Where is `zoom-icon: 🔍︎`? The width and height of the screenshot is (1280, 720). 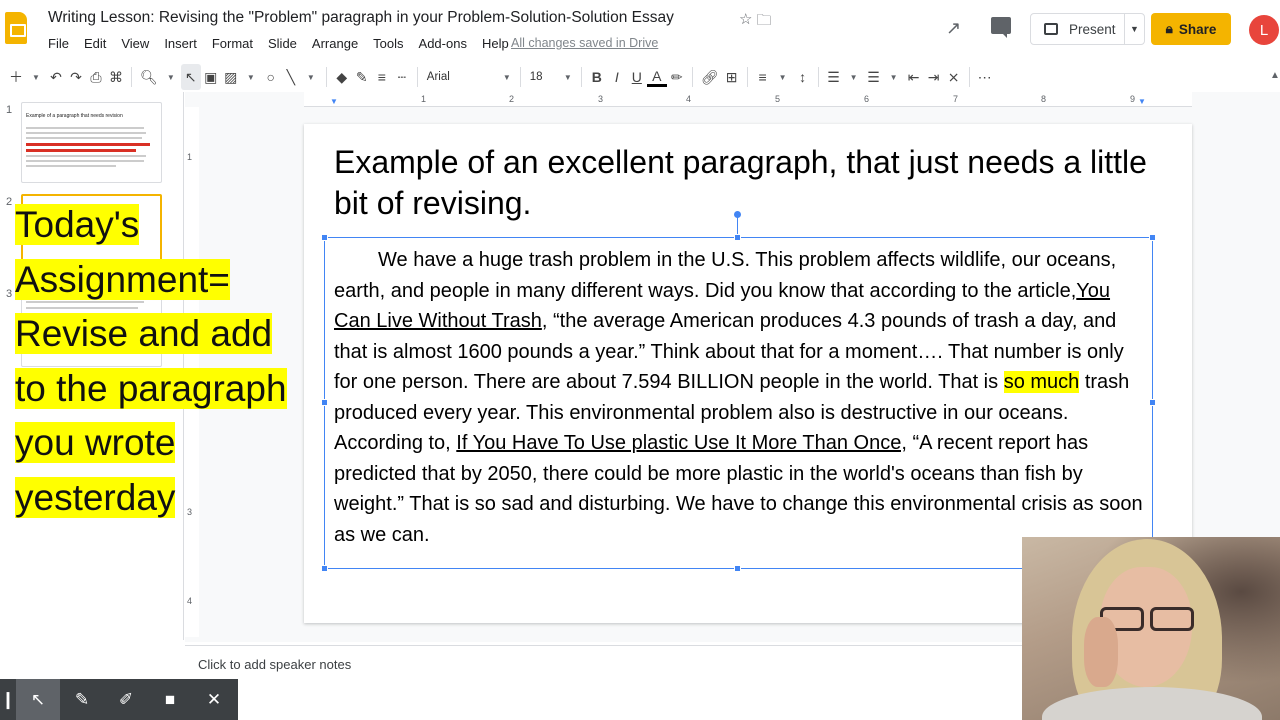
zoom-icon: 🔍︎ is located at coordinates (149, 77).